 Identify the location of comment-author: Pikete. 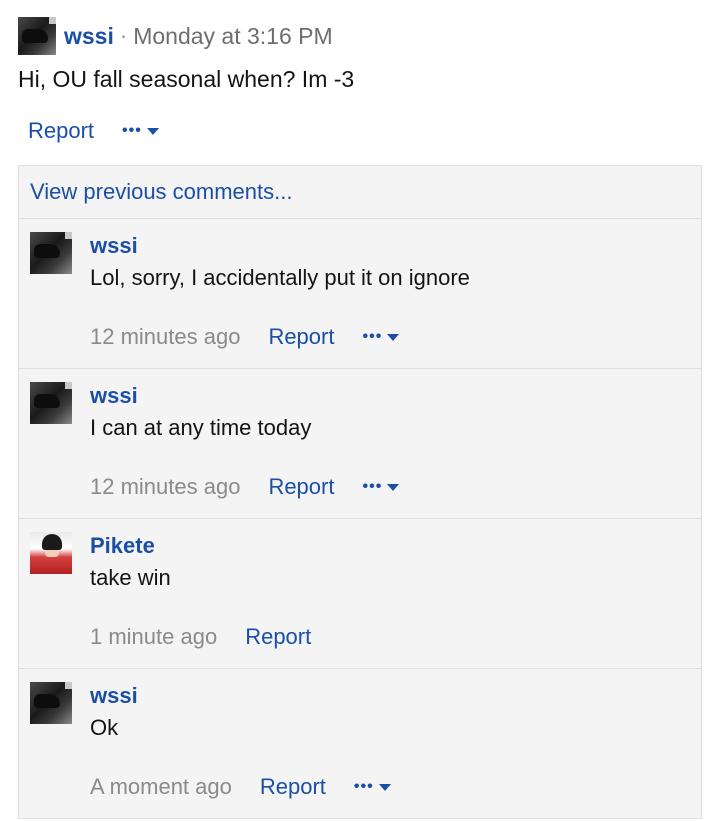
(122, 546).